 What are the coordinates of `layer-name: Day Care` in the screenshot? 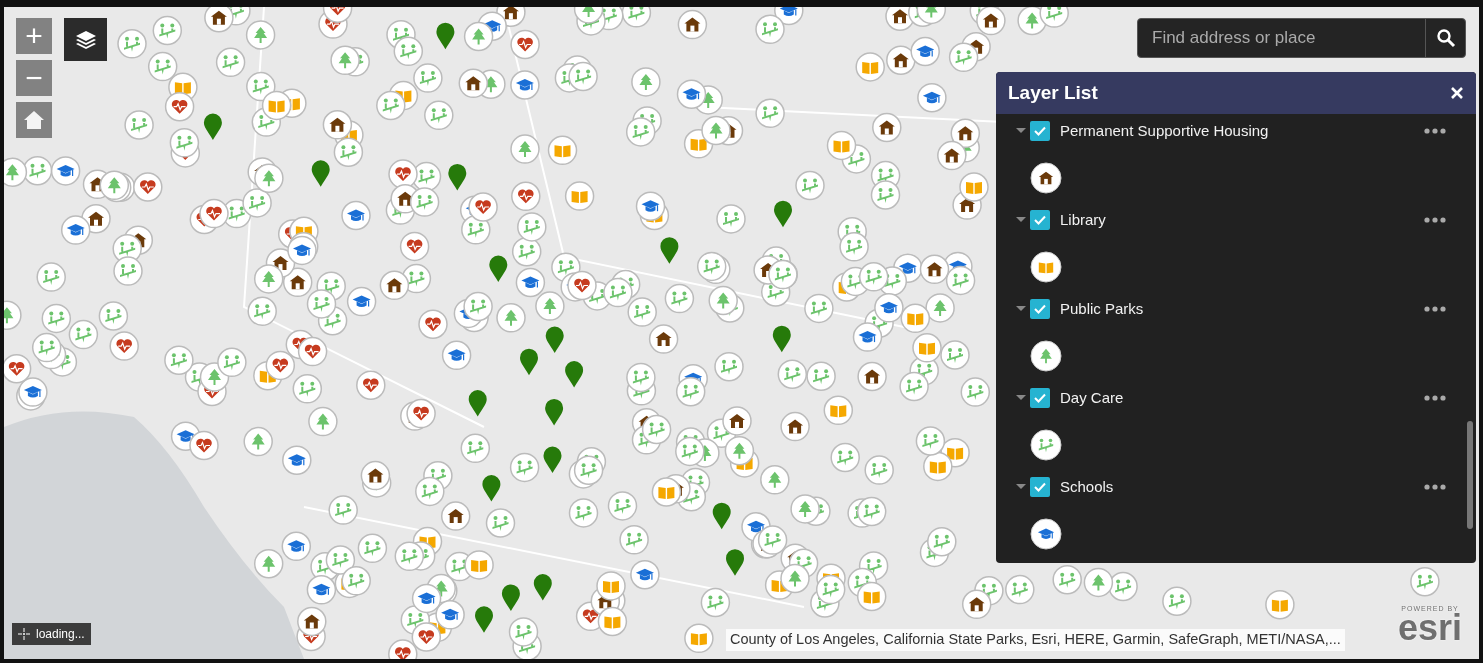 It's located at (1092, 397).